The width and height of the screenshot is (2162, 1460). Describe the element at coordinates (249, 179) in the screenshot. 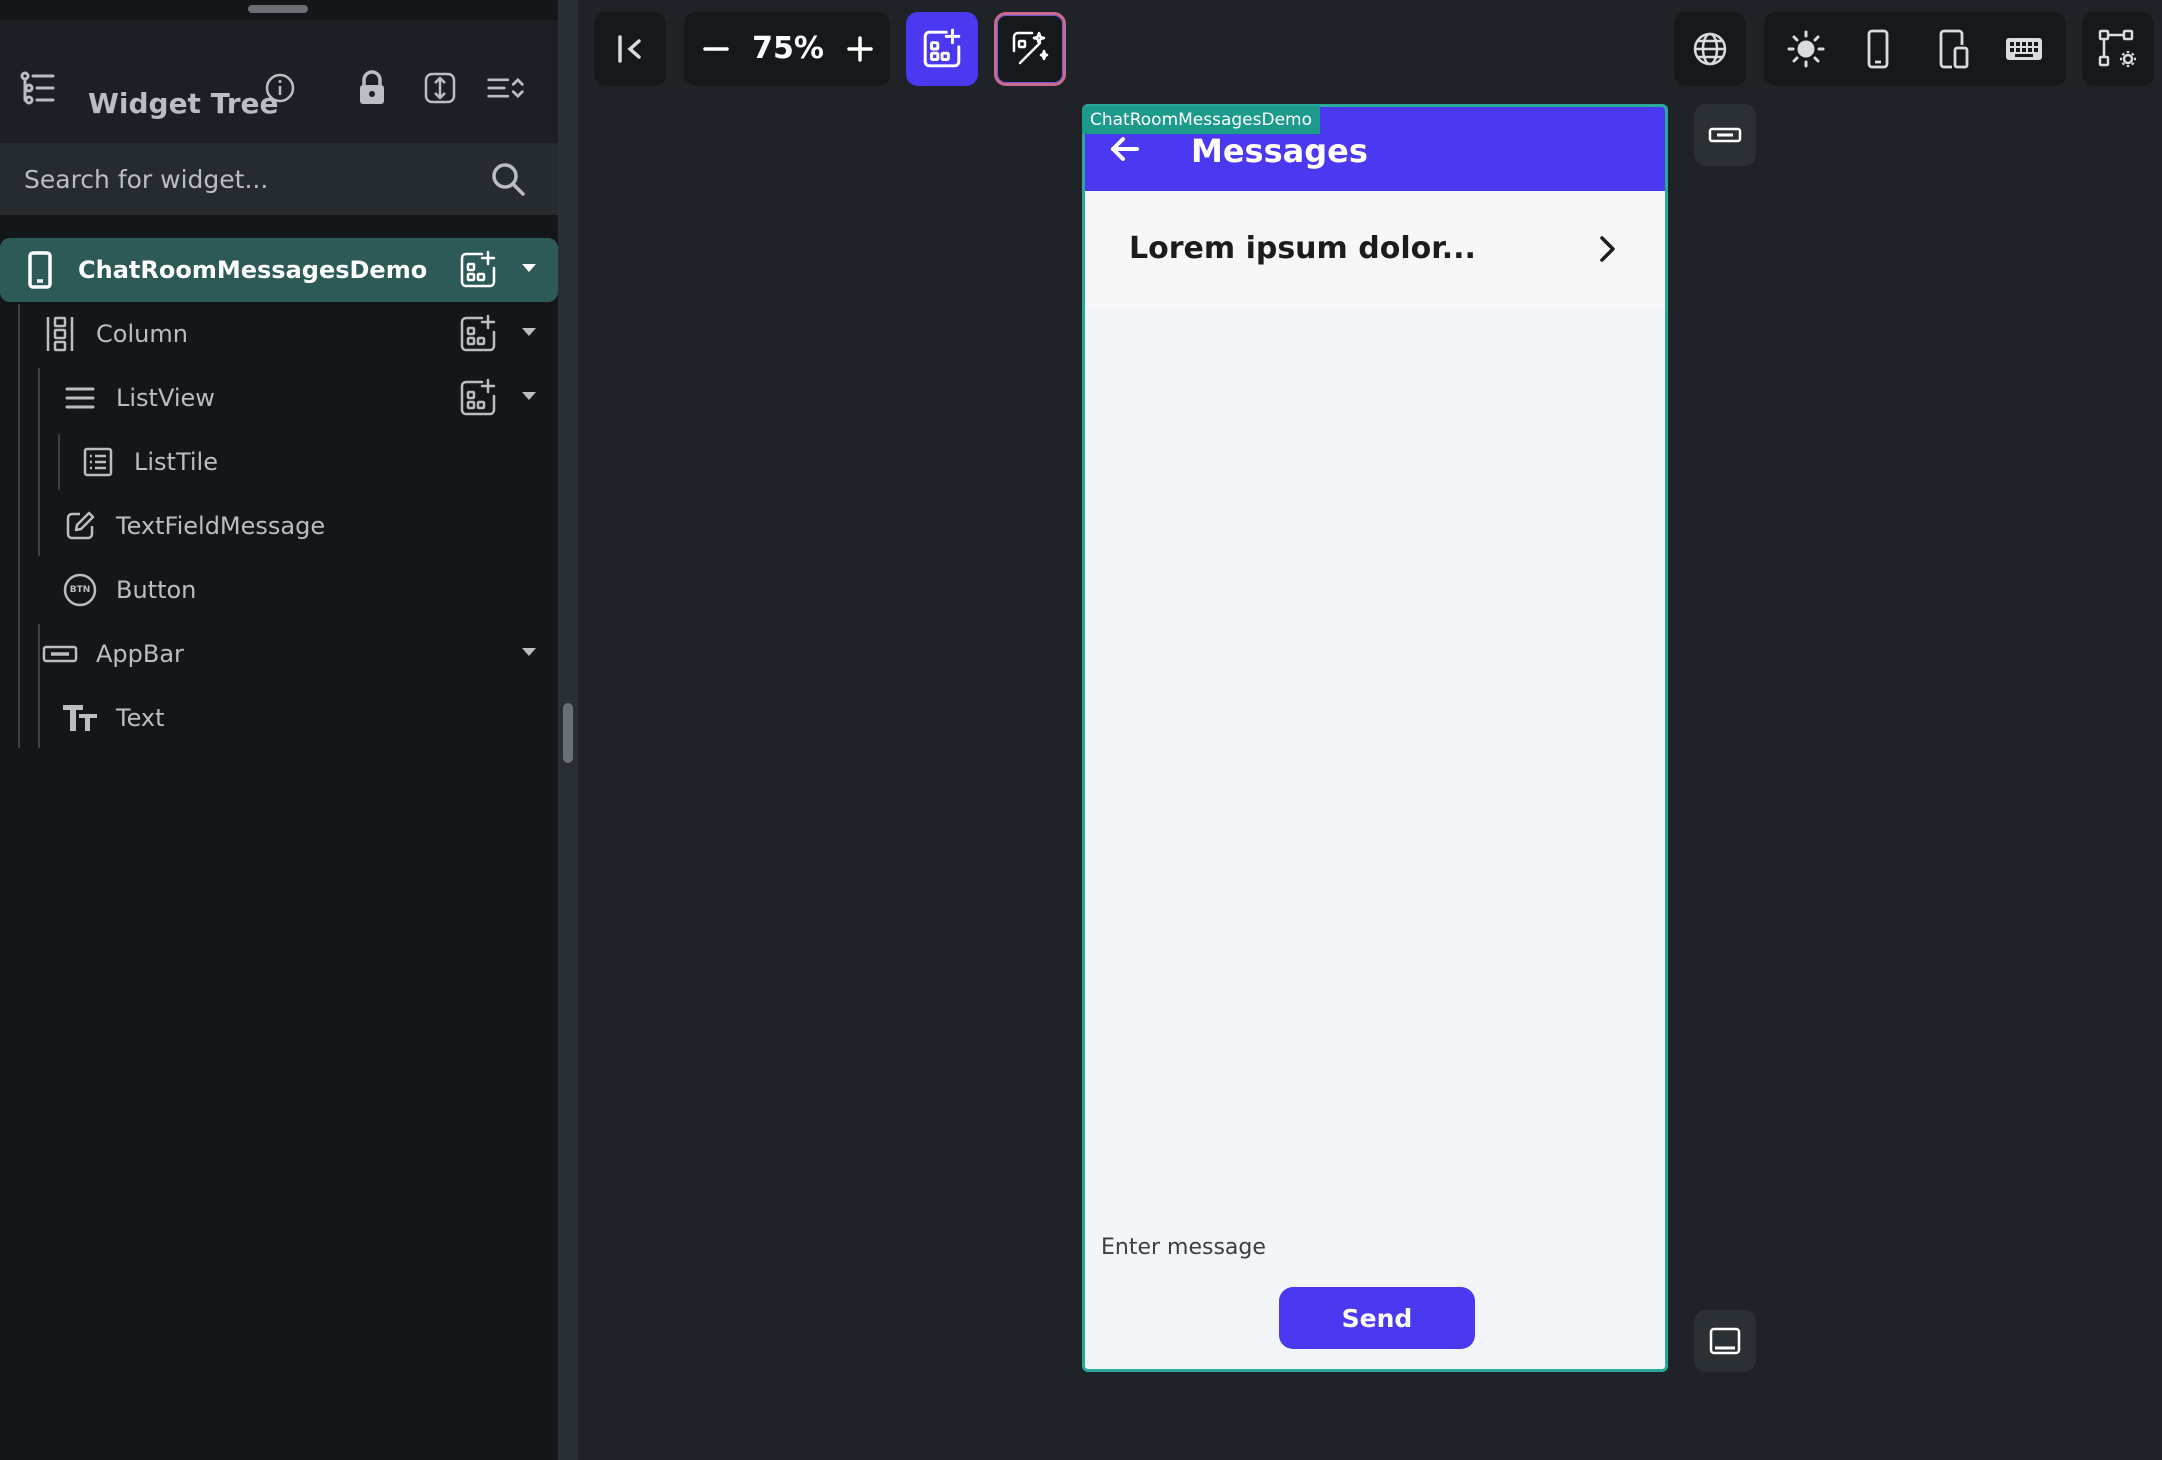

I see `search-input` at that location.